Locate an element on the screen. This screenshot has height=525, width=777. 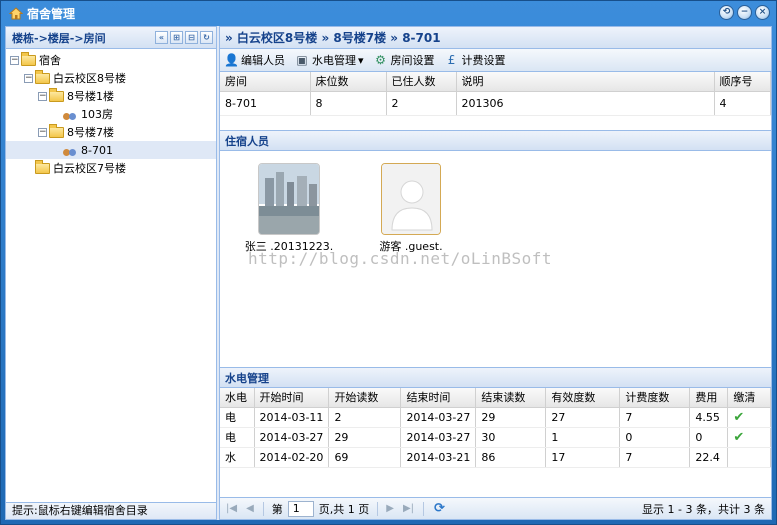
page-total: 页,共 1 页 is located at coordinates (344, 509).